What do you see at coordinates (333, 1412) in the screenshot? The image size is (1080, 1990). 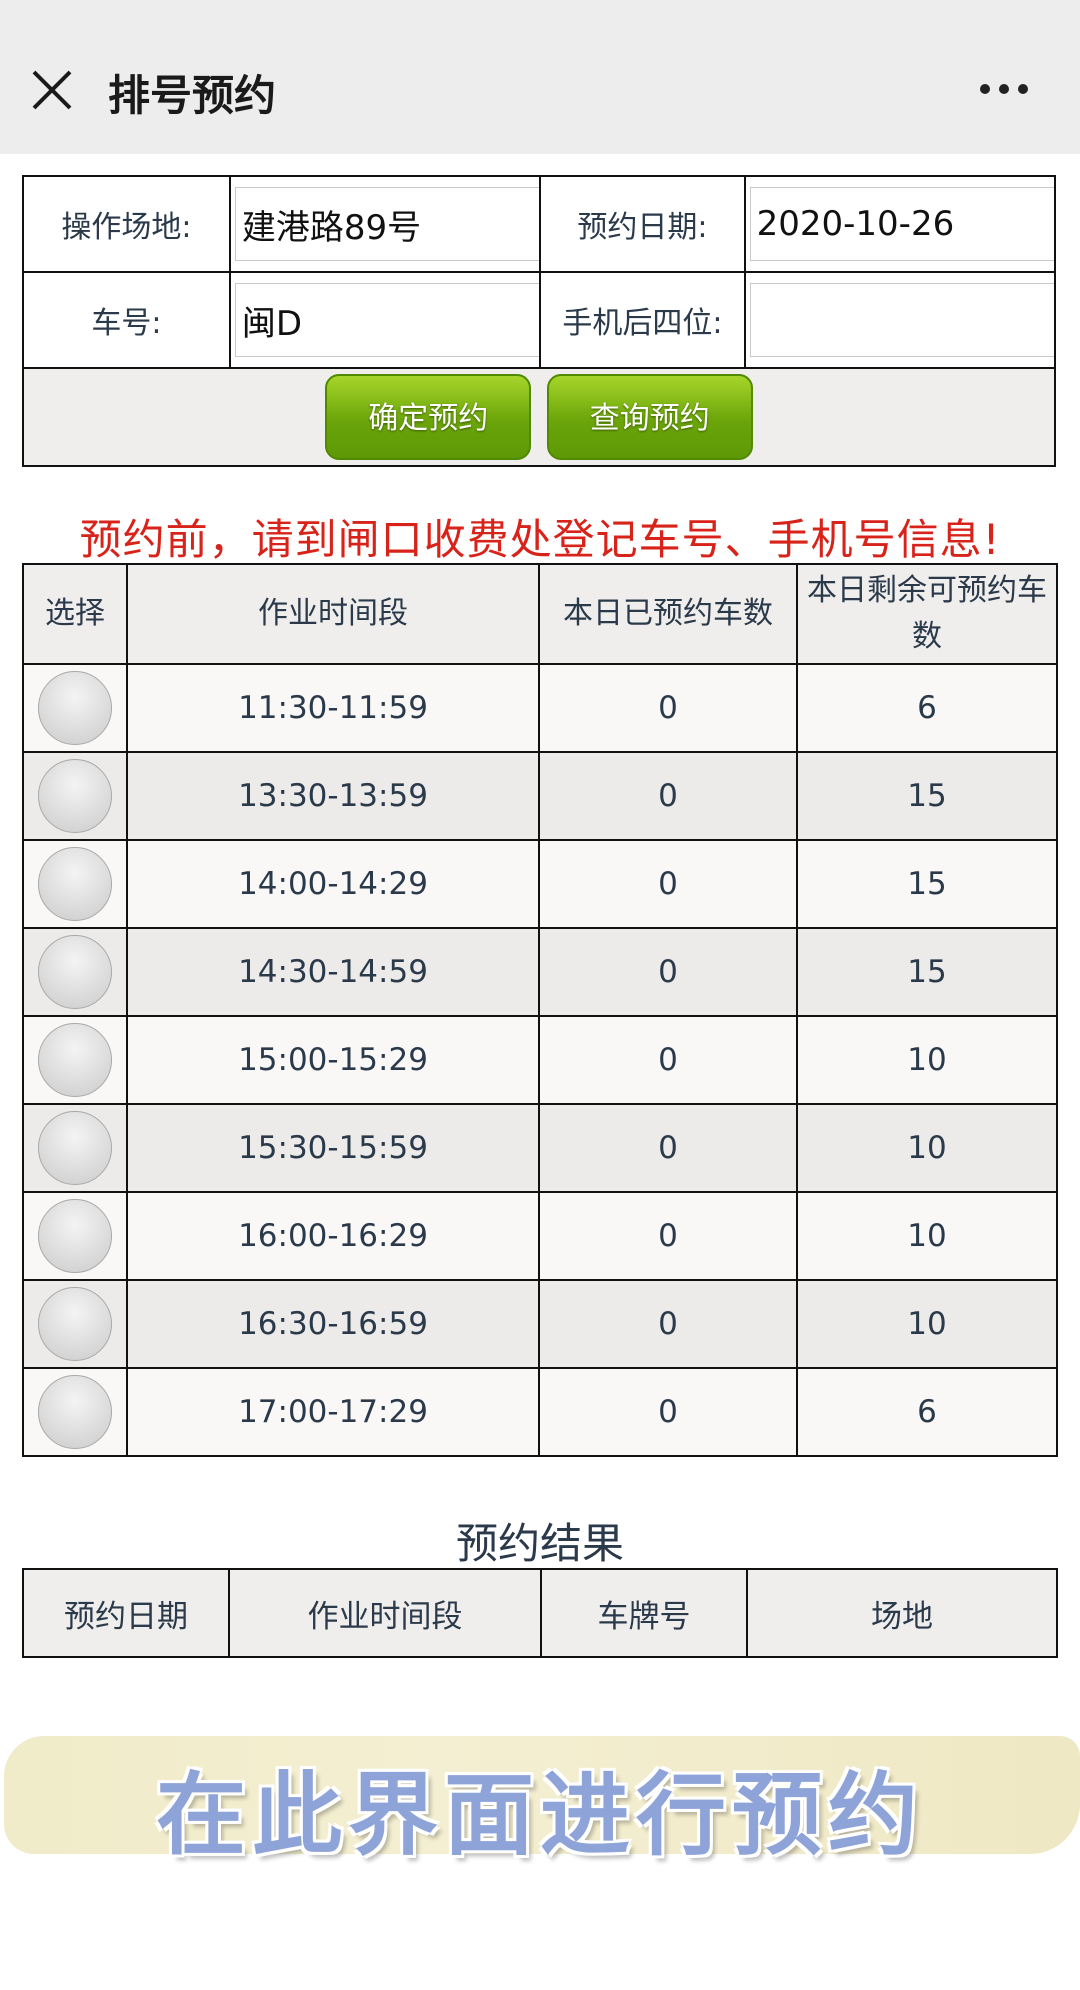 I see `slot-time: 17:00-17:29` at bounding box center [333, 1412].